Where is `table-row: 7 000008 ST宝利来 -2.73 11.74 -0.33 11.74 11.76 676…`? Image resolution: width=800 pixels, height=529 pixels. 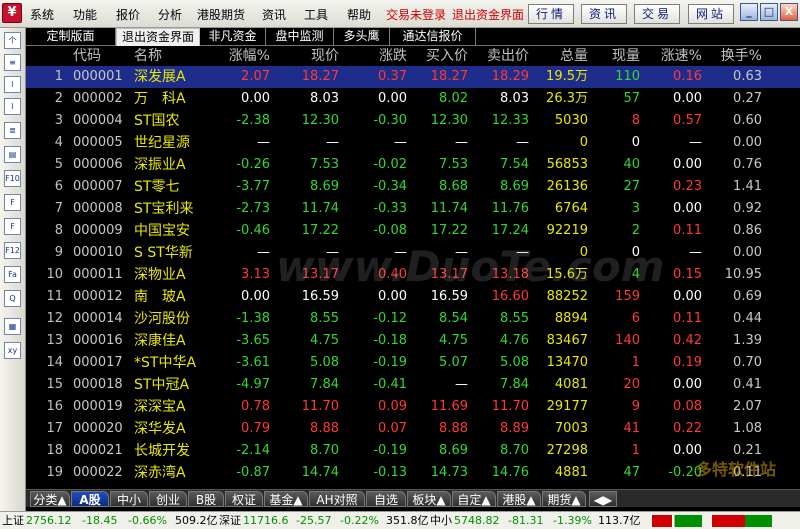
table-row: 7 000008 ST宝利来 -2.73 11.74 -0.33 11.74 11.76 676… is located at coordinates (413, 209).